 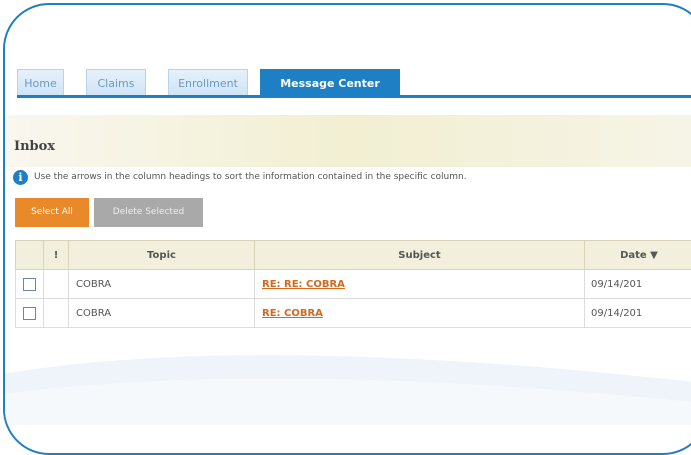 What do you see at coordinates (330, 82) in the screenshot?
I see `tab-message-center: Message Center` at bounding box center [330, 82].